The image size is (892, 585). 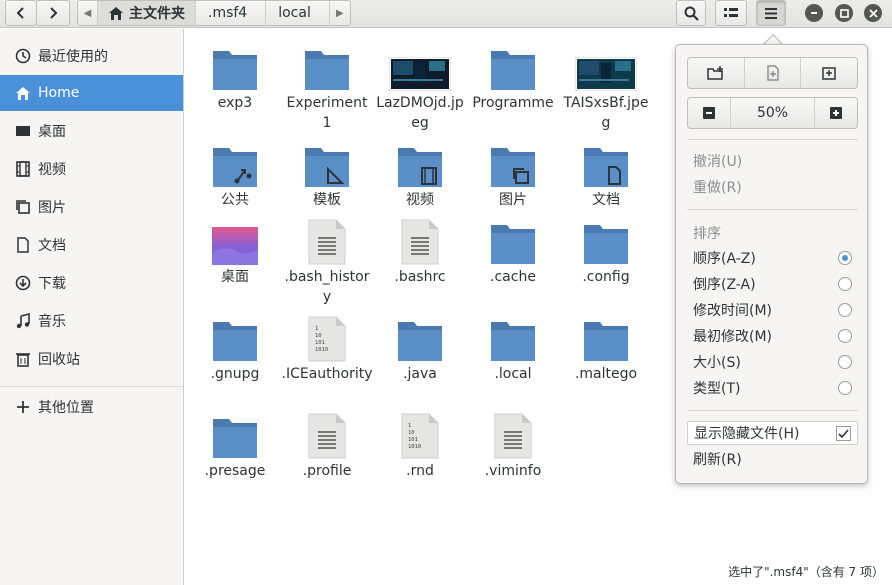 I want to click on maximize-icon, so click(x=844, y=13).